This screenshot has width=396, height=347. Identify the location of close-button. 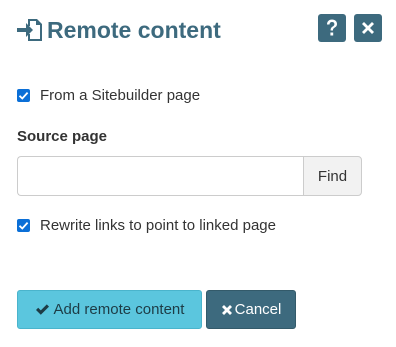
(368, 28).